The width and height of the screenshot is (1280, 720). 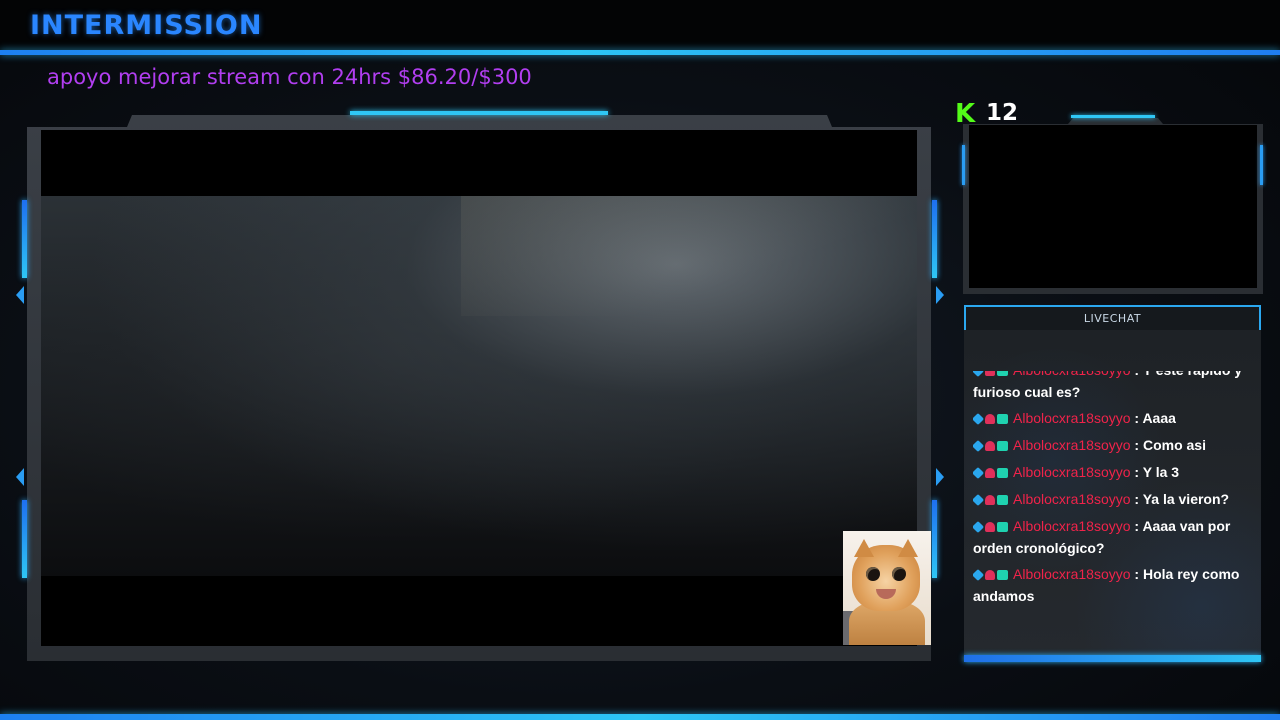 What do you see at coordinates (640, 717) in the screenshot?
I see `bottom-accent-line` at bounding box center [640, 717].